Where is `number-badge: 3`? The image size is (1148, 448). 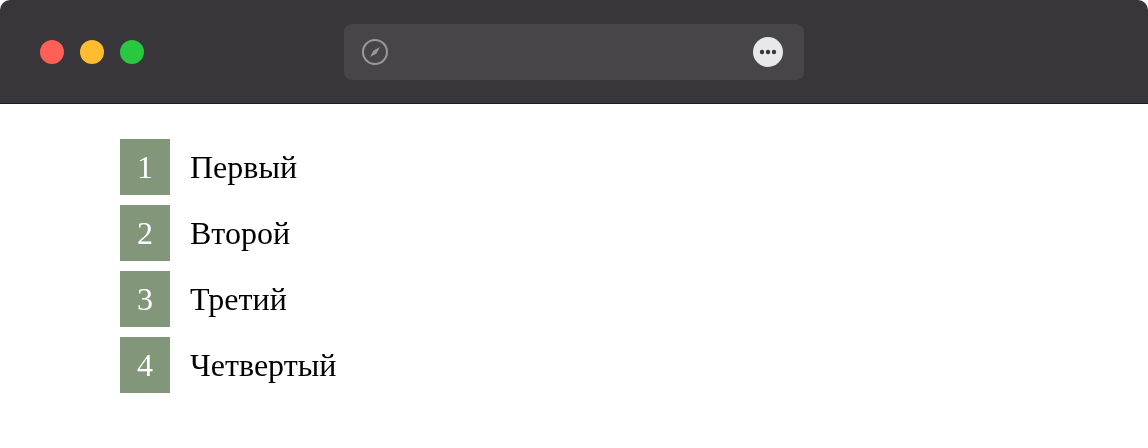 number-badge: 3 is located at coordinates (145, 299).